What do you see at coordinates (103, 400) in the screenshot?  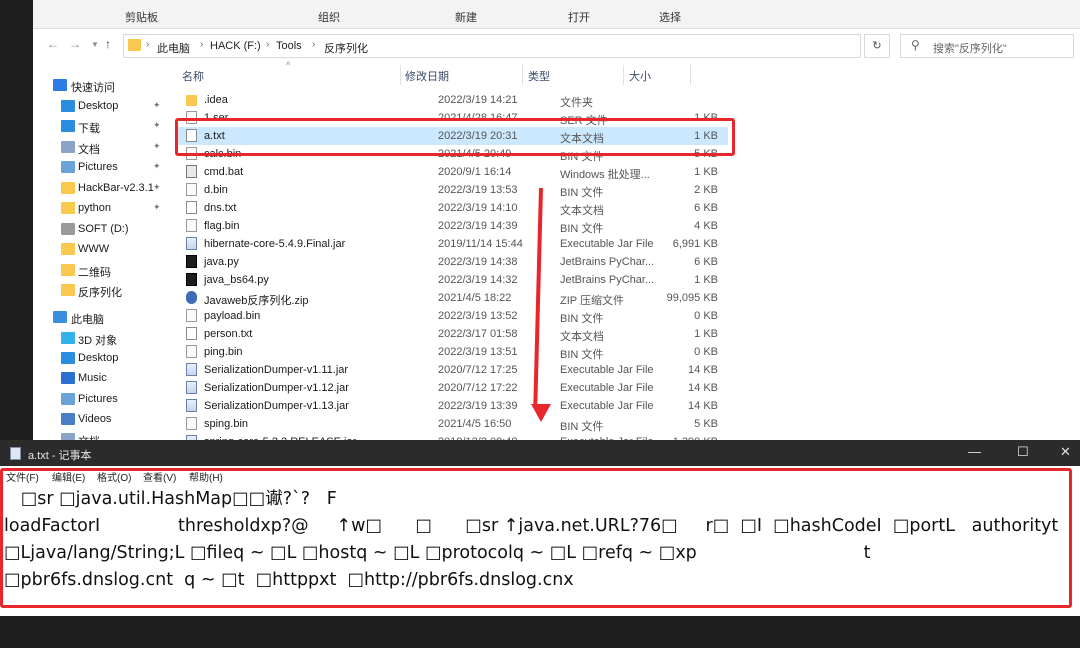 I see `sidebar-item: Pictures` at bounding box center [103, 400].